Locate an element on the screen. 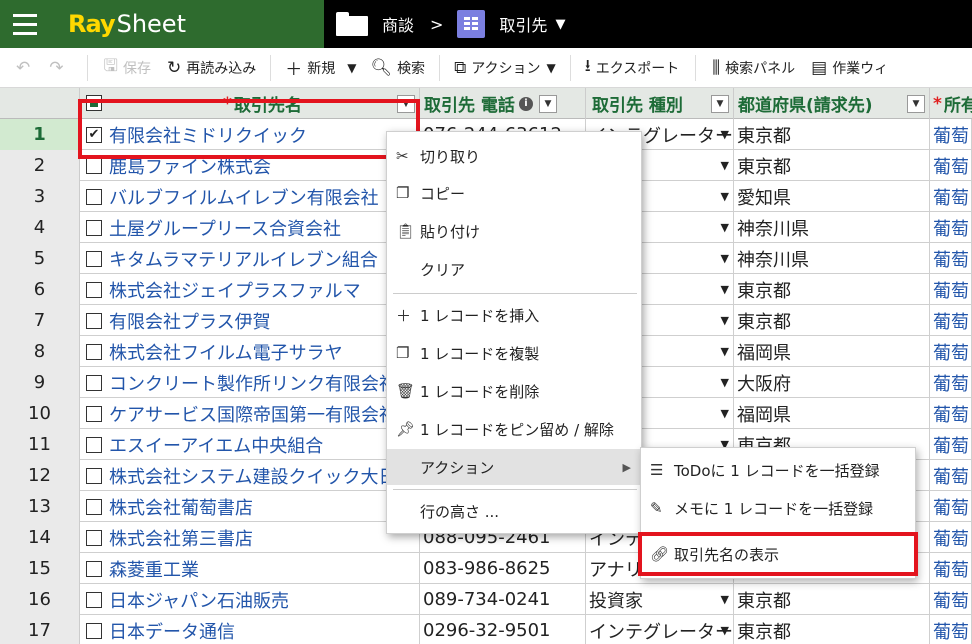 This screenshot has height=644, width=972. row-number: 6 is located at coordinates (40, 289).